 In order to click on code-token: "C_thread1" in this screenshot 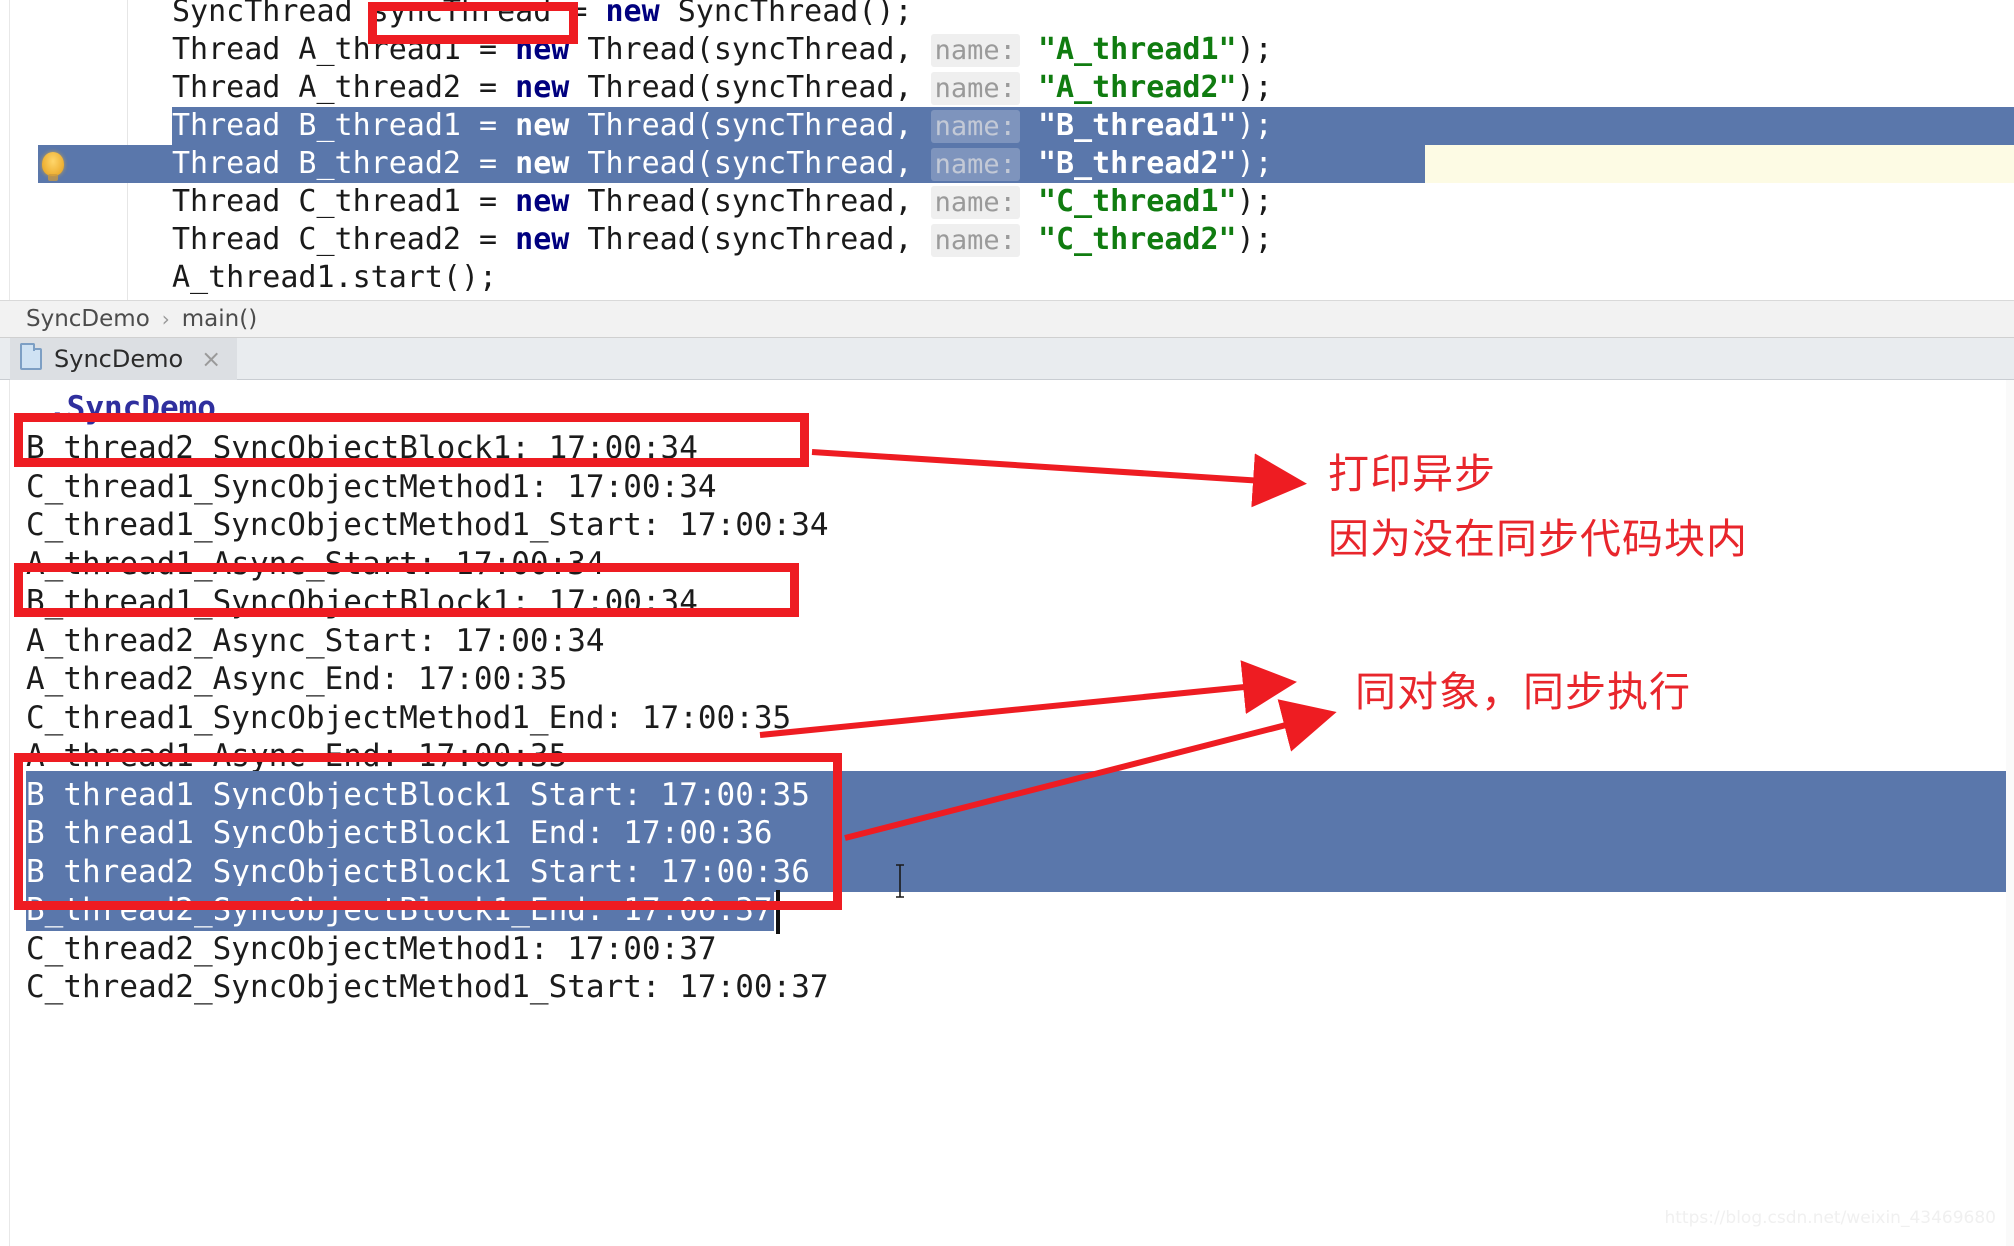, I will do `click(1137, 201)`.